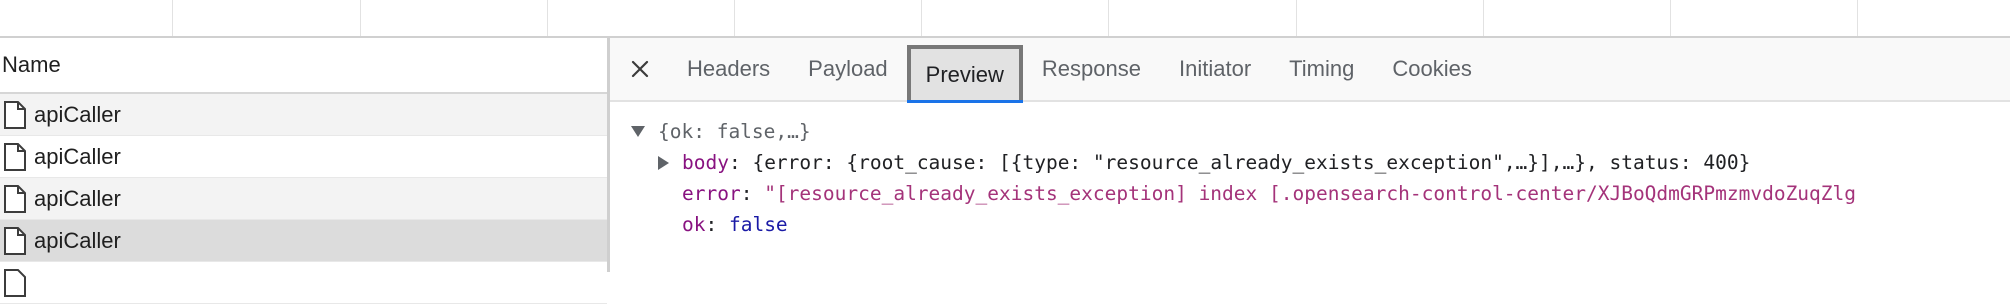 The image size is (2010, 304). I want to click on tab-timing: Timing, so click(1321, 69).